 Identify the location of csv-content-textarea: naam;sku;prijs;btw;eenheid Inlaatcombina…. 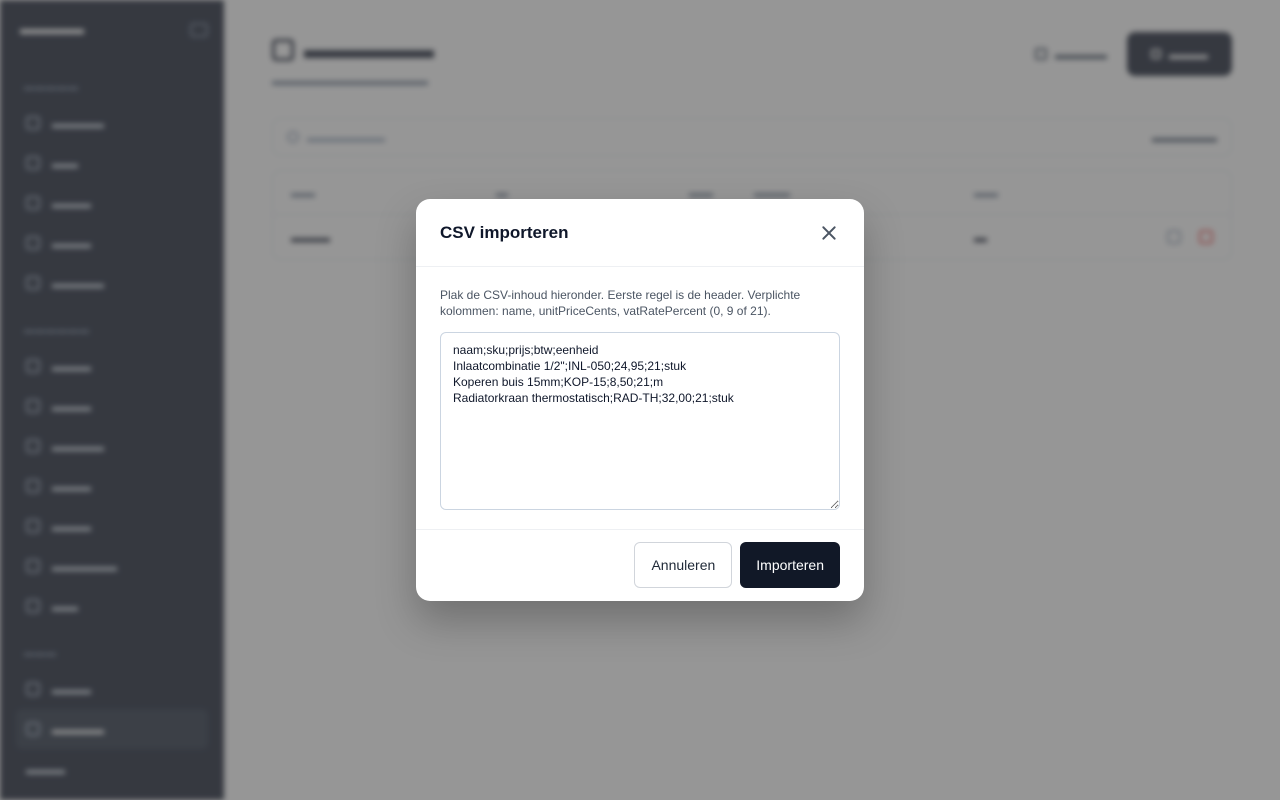
(640, 421).